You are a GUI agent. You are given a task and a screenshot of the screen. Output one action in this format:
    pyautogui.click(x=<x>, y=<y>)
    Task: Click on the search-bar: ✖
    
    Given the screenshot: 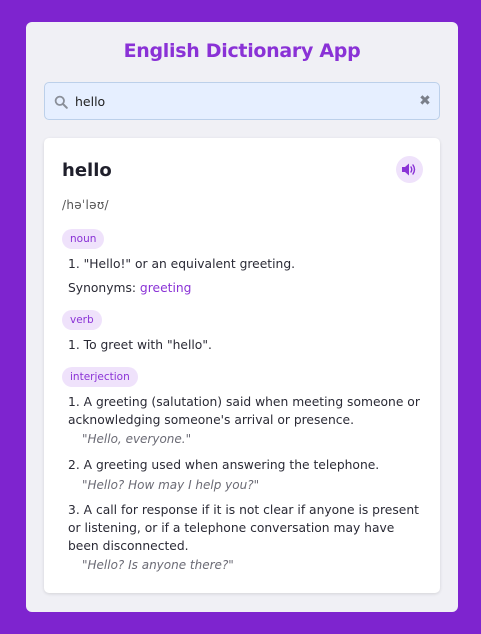 What is the action you would take?
    pyautogui.click(x=242, y=101)
    